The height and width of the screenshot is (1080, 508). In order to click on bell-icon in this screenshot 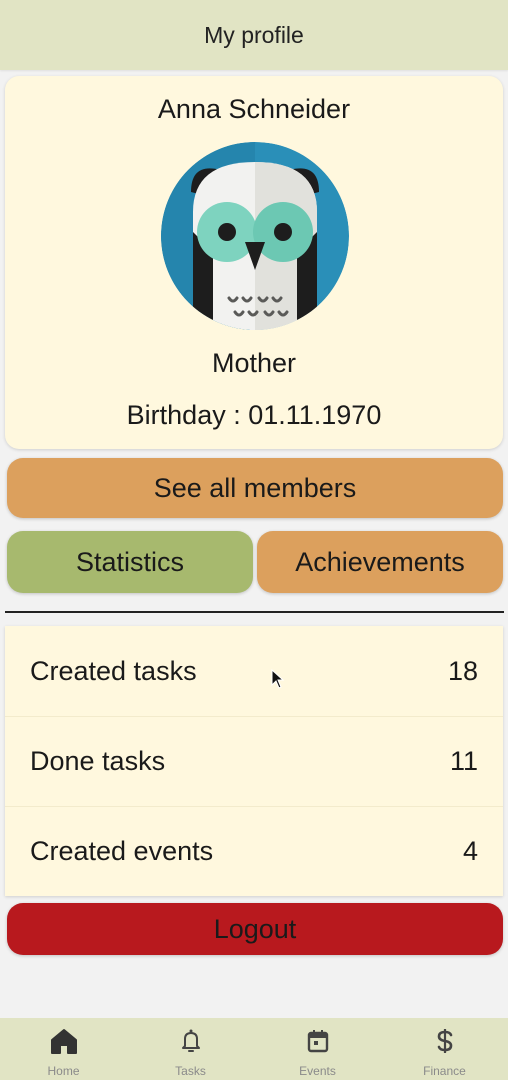, I will do `click(190, 1040)`.